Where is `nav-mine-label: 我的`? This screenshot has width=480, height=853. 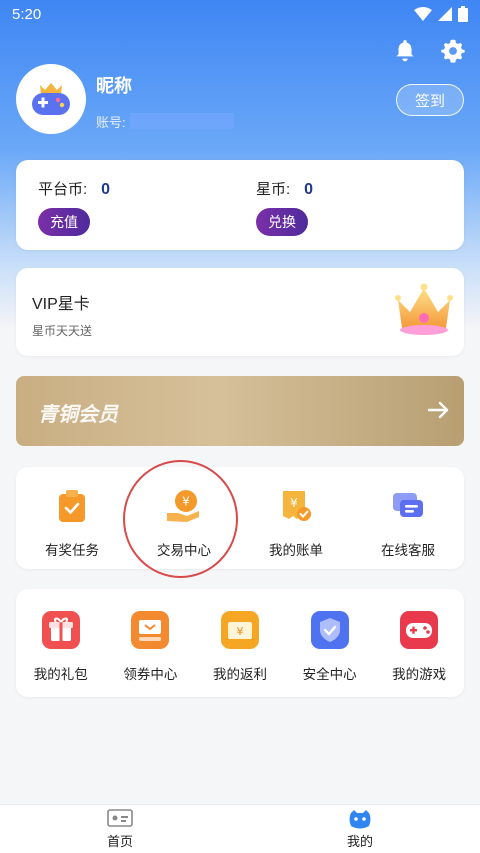 nav-mine-label: 我的 is located at coordinates (359, 841).